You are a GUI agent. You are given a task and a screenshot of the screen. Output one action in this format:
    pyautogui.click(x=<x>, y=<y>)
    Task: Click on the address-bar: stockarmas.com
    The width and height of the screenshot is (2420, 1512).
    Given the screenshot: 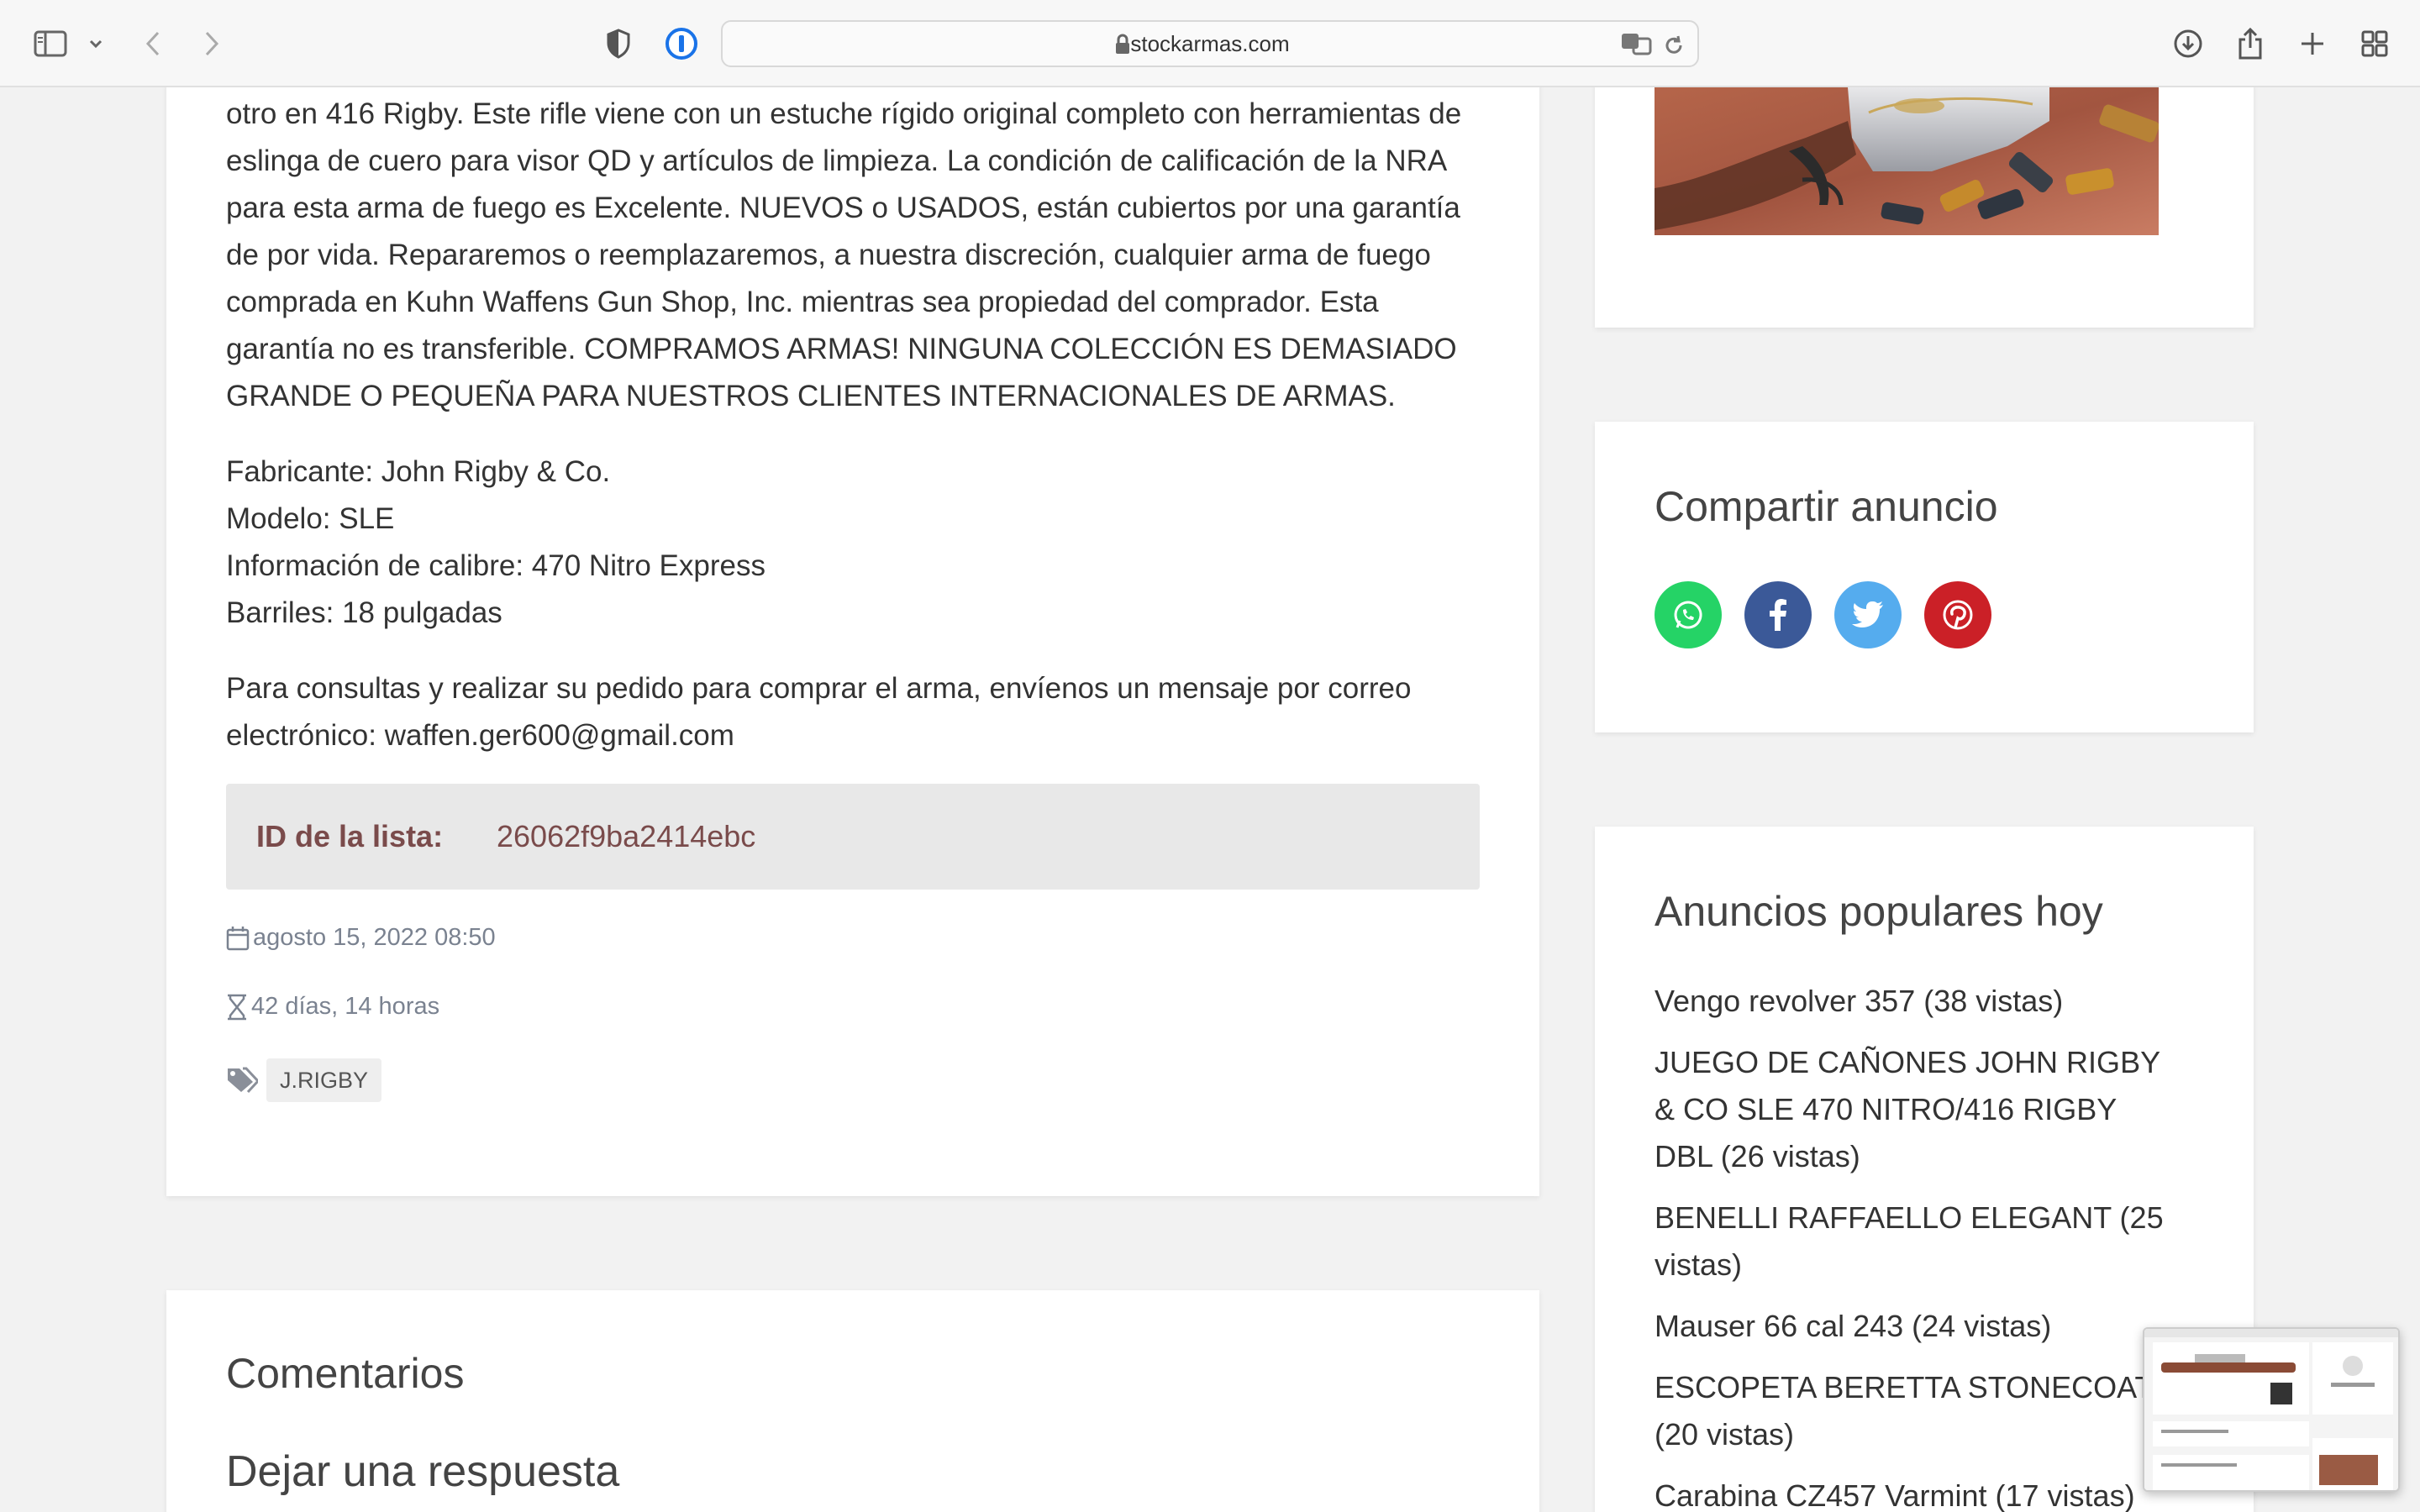 What is the action you would take?
    pyautogui.click(x=1210, y=43)
    